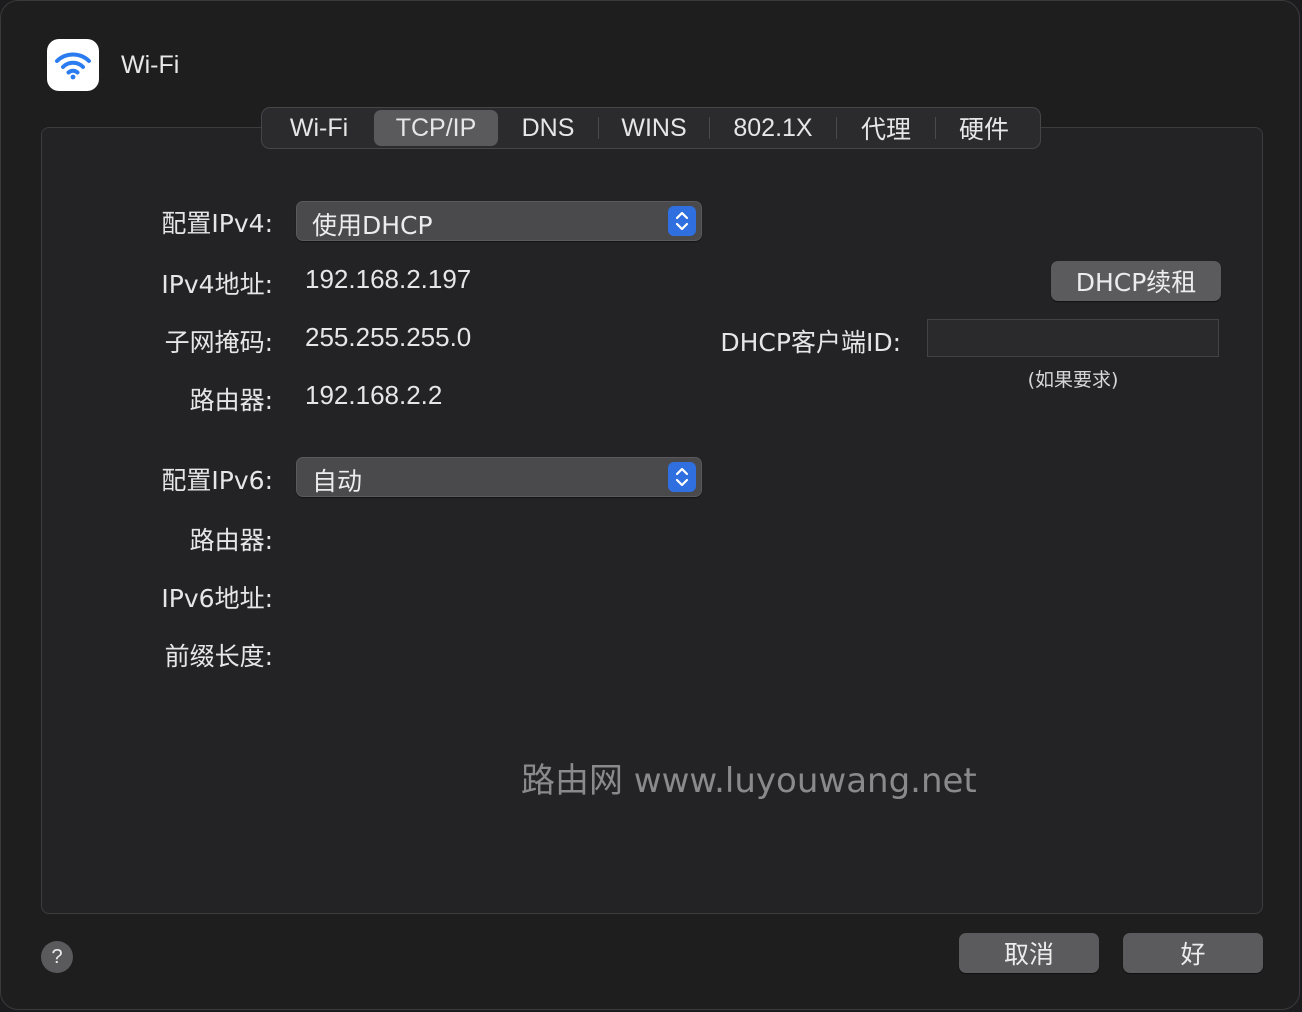  Describe the element at coordinates (1073, 338) in the screenshot. I see `dhcp-client-id-field` at that location.